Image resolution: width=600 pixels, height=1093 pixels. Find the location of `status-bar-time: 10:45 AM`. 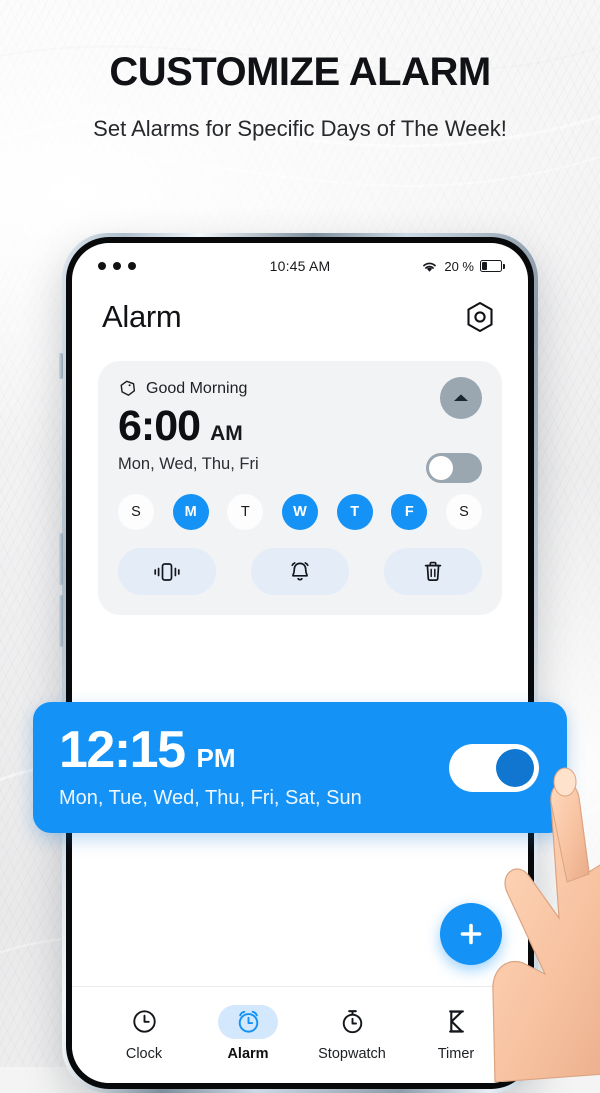

status-bar-time: 10:45 AM is located at coordinates (300, 266).